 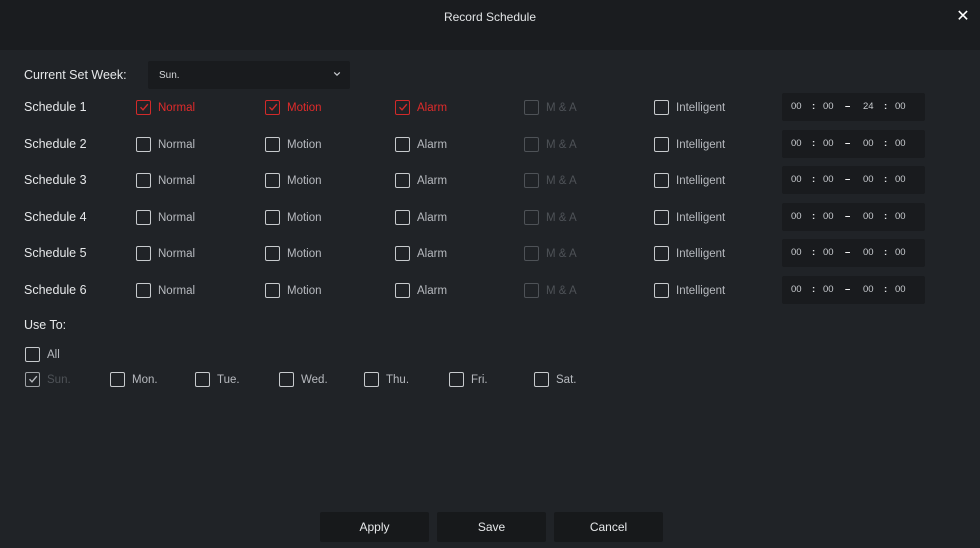 I want to click on schedule-6-label: Schedule 6, so click(x=55, y=290).